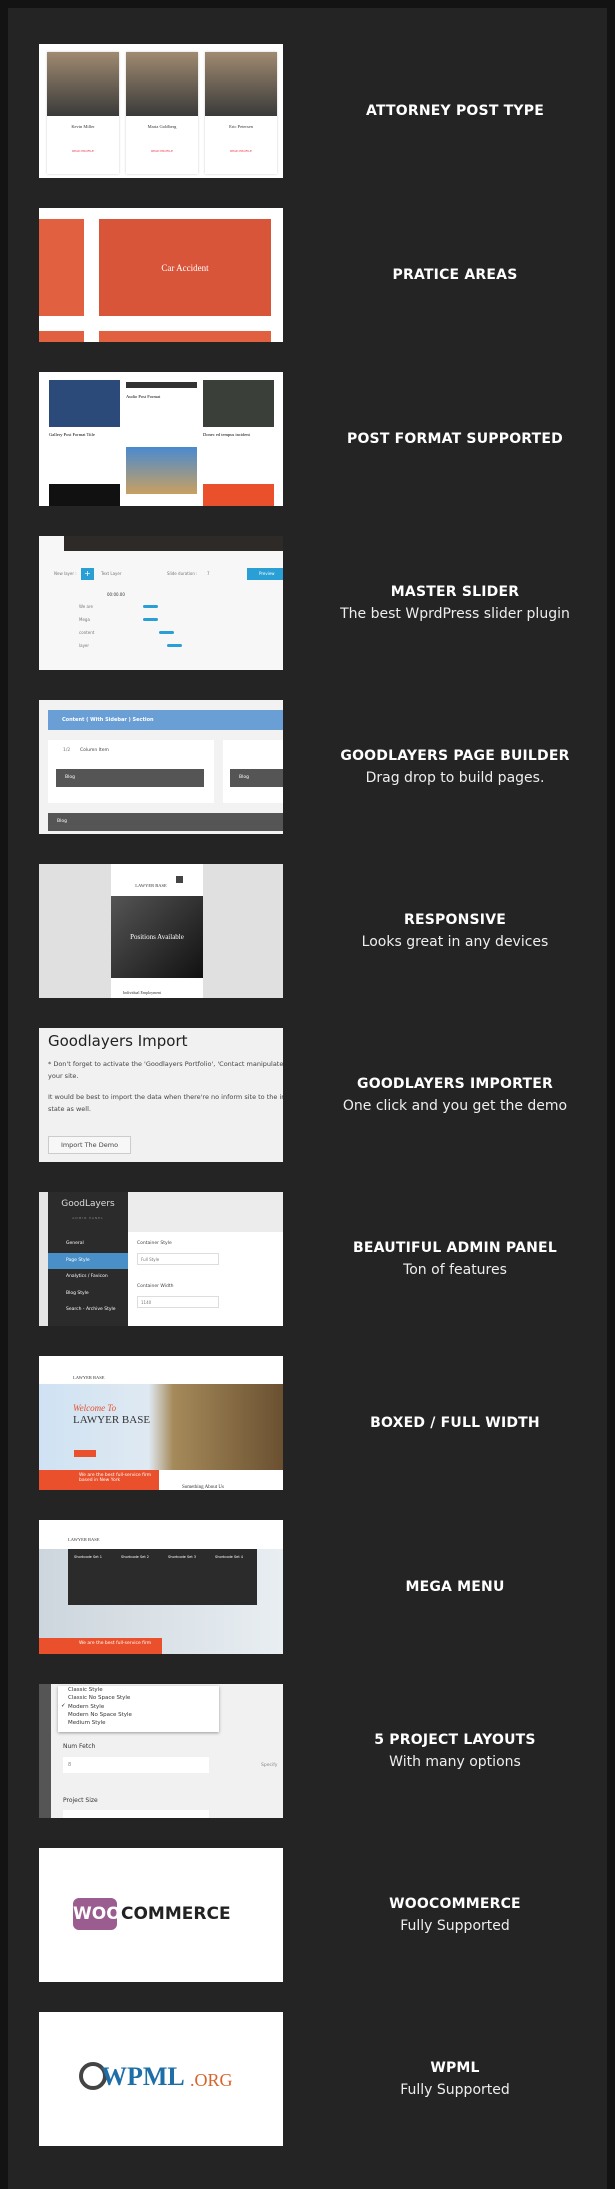  Describe the element at coordinates (67, 750) in the screenshot. I see `thumbnail-detail: 1/2` at that location.